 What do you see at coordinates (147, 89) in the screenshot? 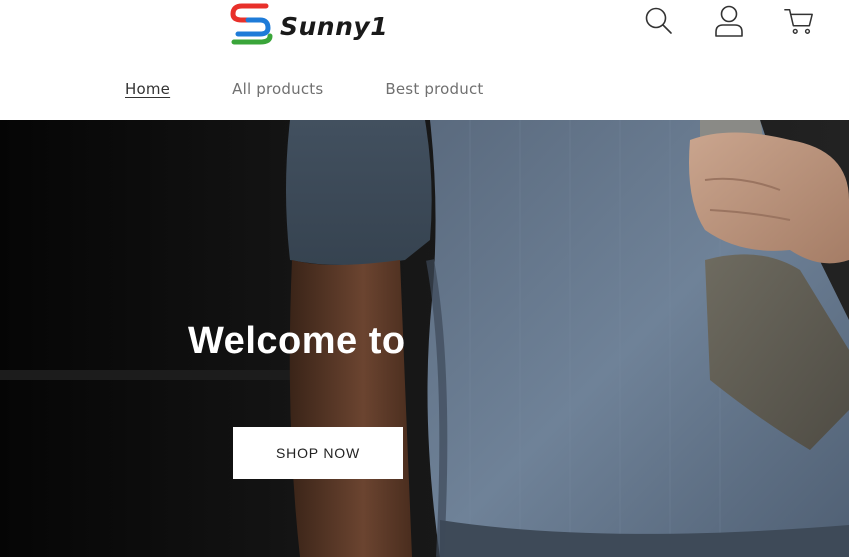
I see `nav-item-home: Home` at bounding box center [147, 89].